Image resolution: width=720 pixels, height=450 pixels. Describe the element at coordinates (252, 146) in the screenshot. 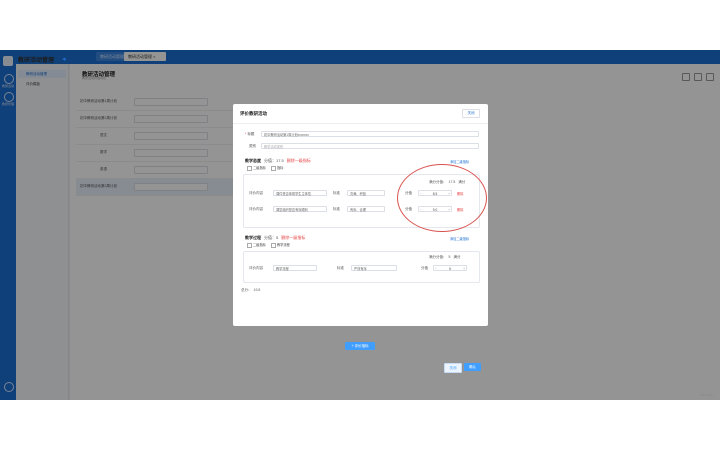

I see `category-label: 类别` at that location.